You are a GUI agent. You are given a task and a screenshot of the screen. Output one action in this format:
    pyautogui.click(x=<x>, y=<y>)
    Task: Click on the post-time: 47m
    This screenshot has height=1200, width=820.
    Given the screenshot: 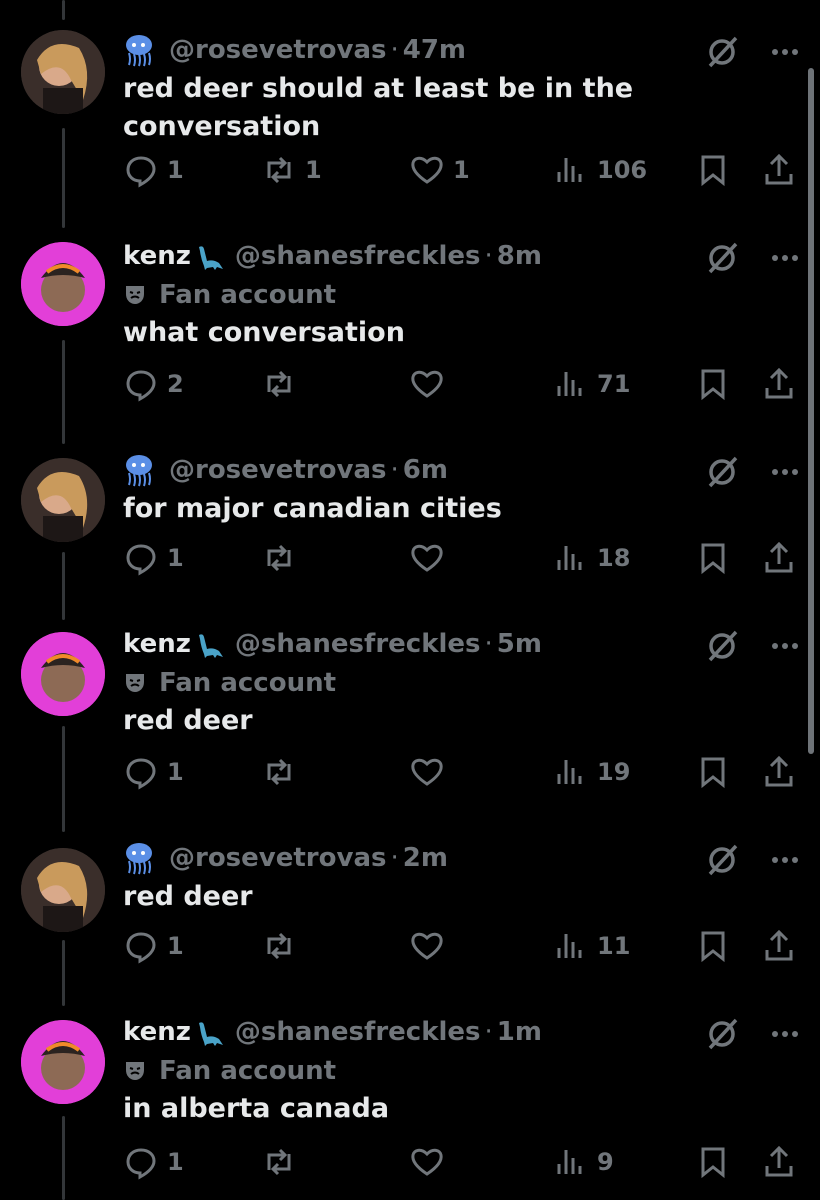 What is the action you would take?
    pyautogui.click(x=434, y=50)
    